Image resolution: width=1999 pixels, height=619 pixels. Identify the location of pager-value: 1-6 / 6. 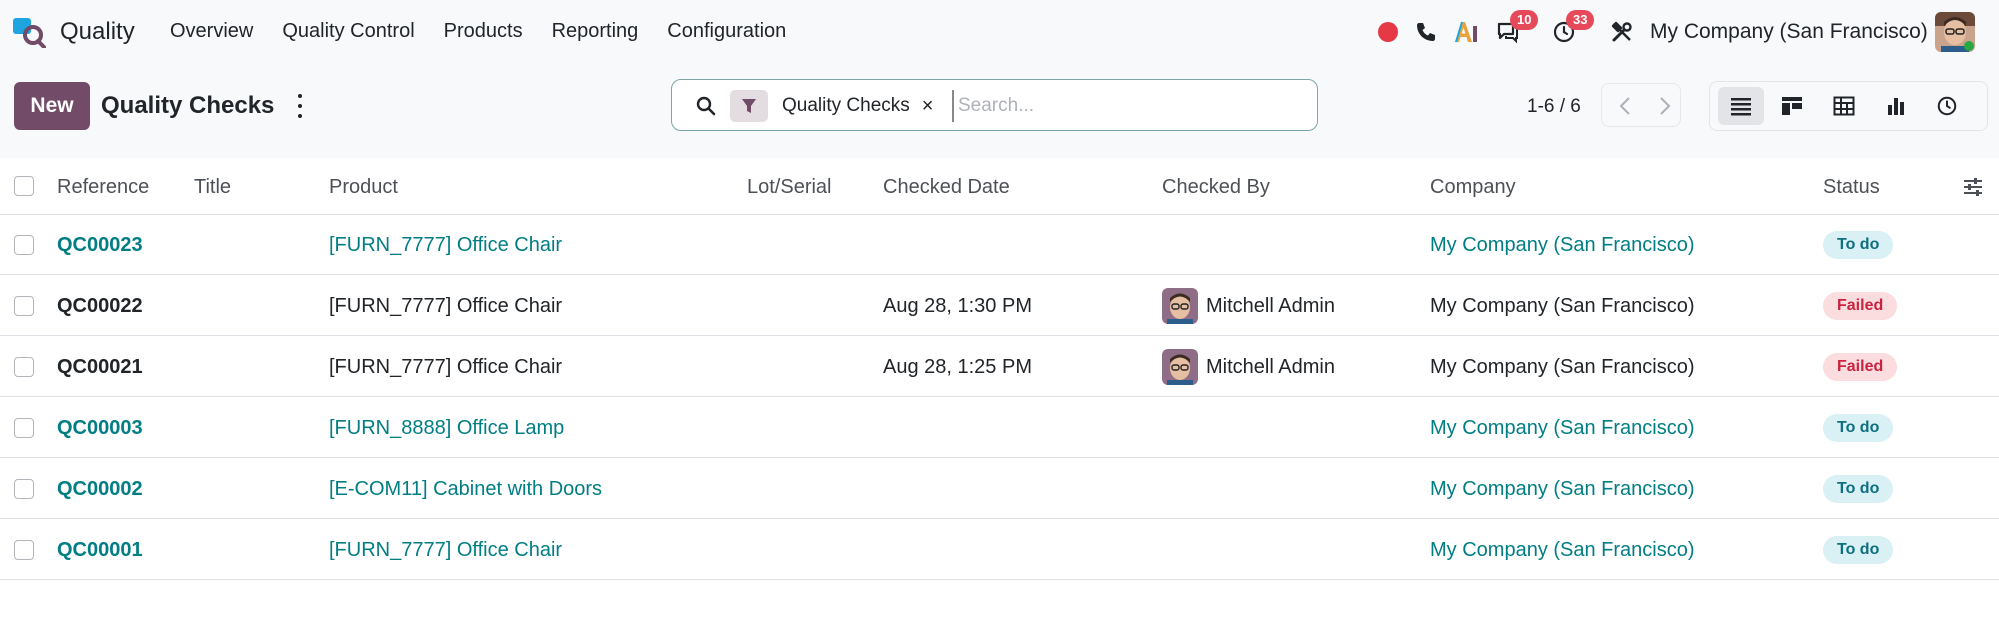
(1554, 107).